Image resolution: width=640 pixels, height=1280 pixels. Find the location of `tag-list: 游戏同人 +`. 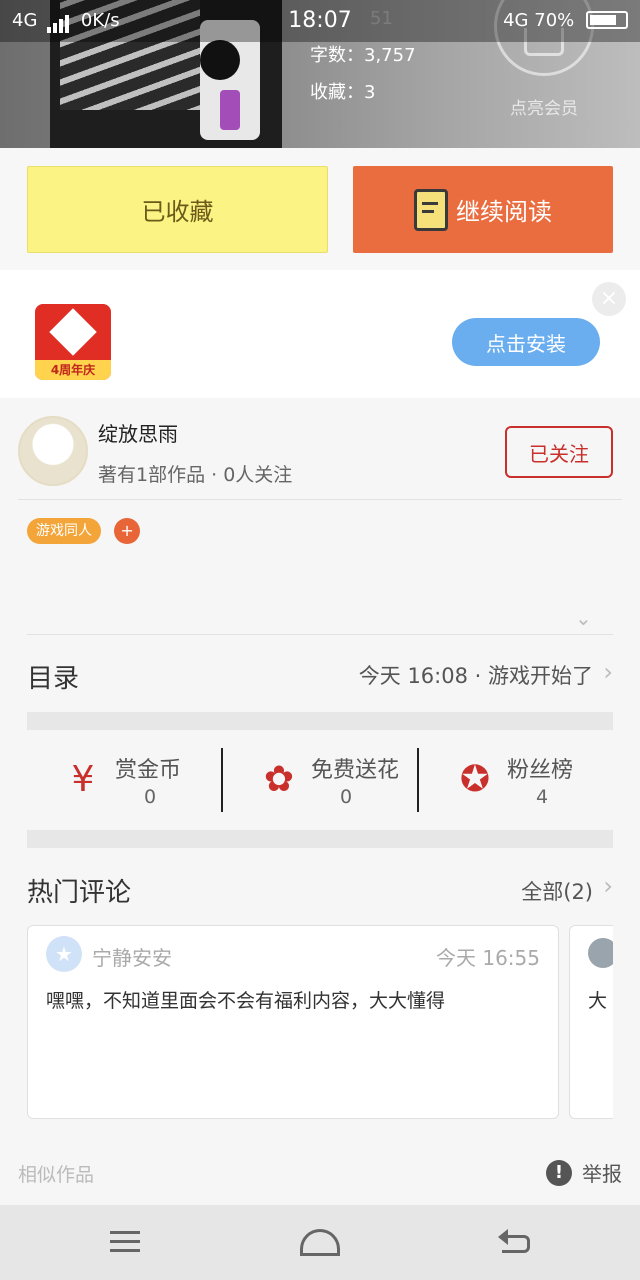

tag-list: 游戏同人 + is located at coordinates (84, 531).